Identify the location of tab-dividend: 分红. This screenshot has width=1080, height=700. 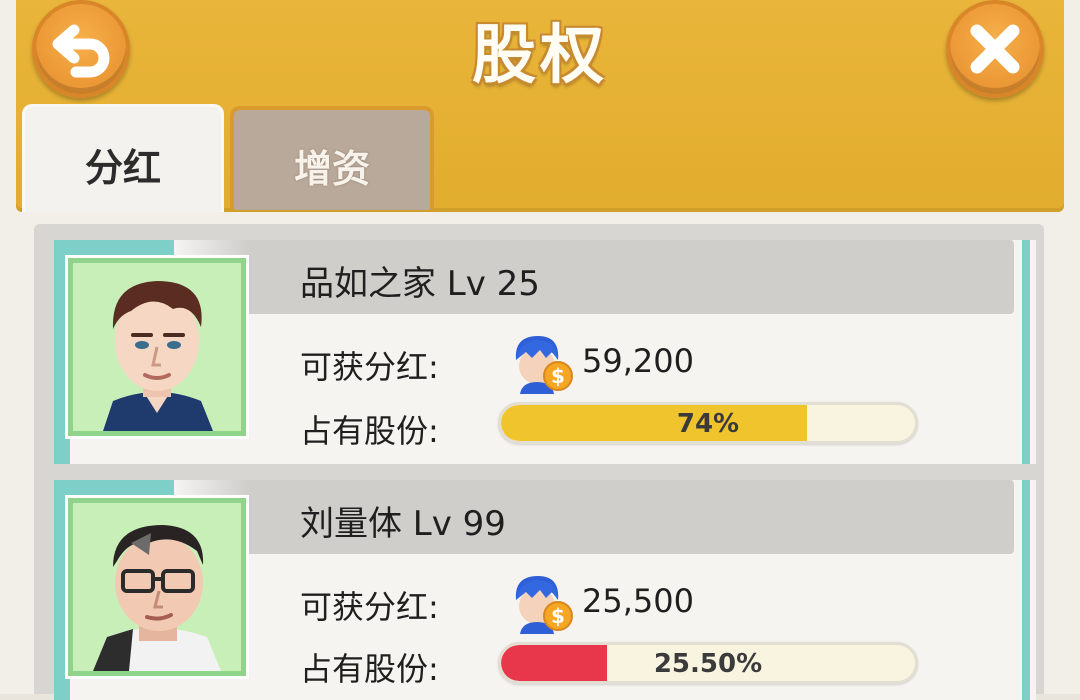
(123, 158).